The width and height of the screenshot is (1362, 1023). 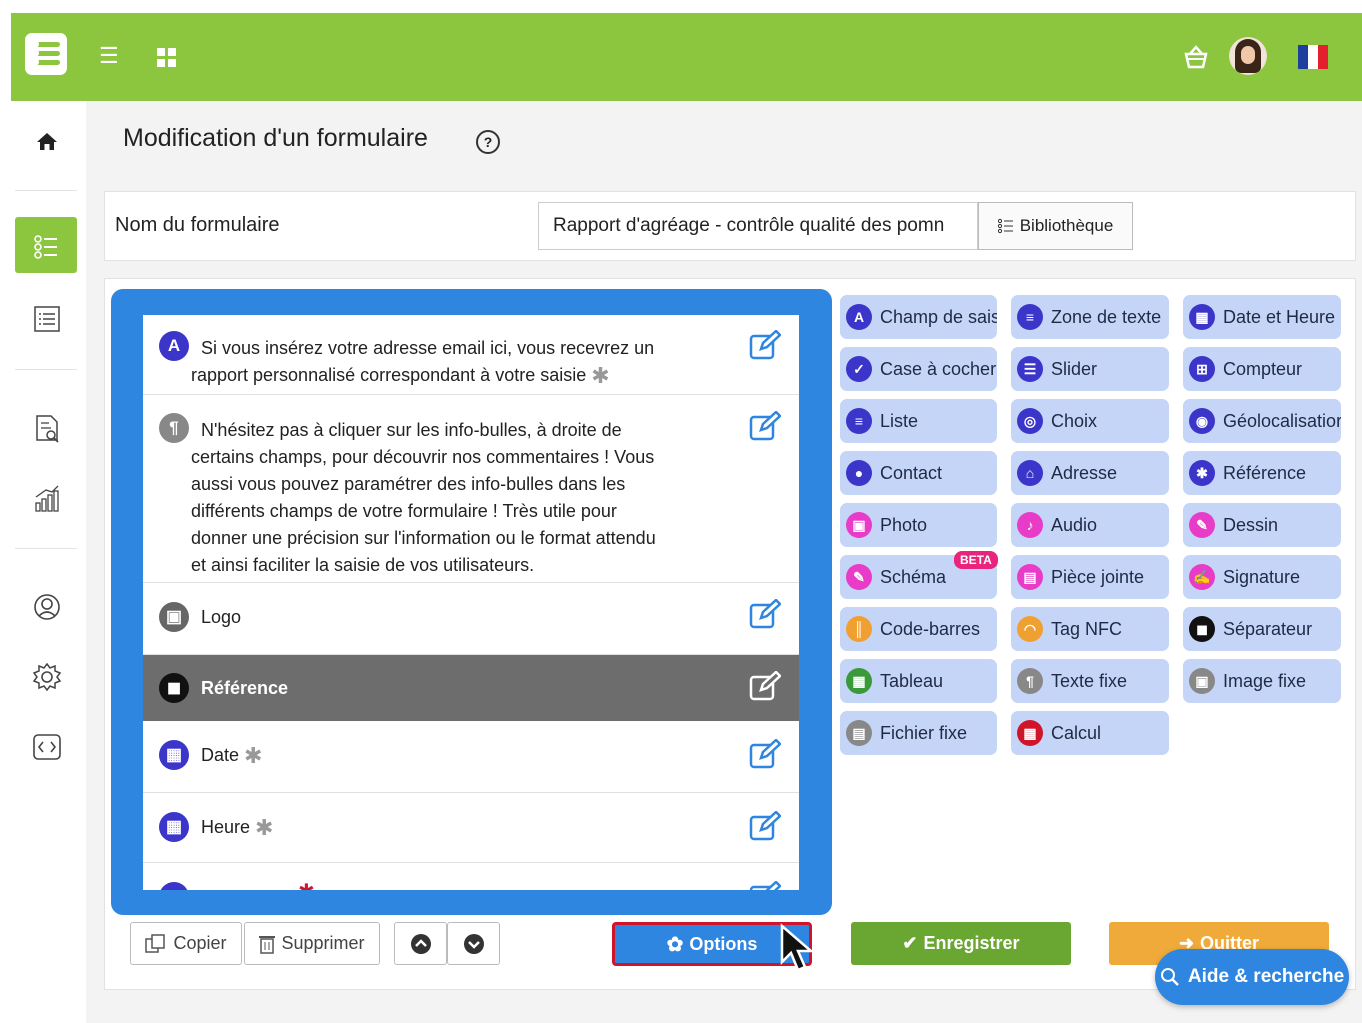 I want to click on palette-item-label: Champ de saisi, so click(x=938, y=316).